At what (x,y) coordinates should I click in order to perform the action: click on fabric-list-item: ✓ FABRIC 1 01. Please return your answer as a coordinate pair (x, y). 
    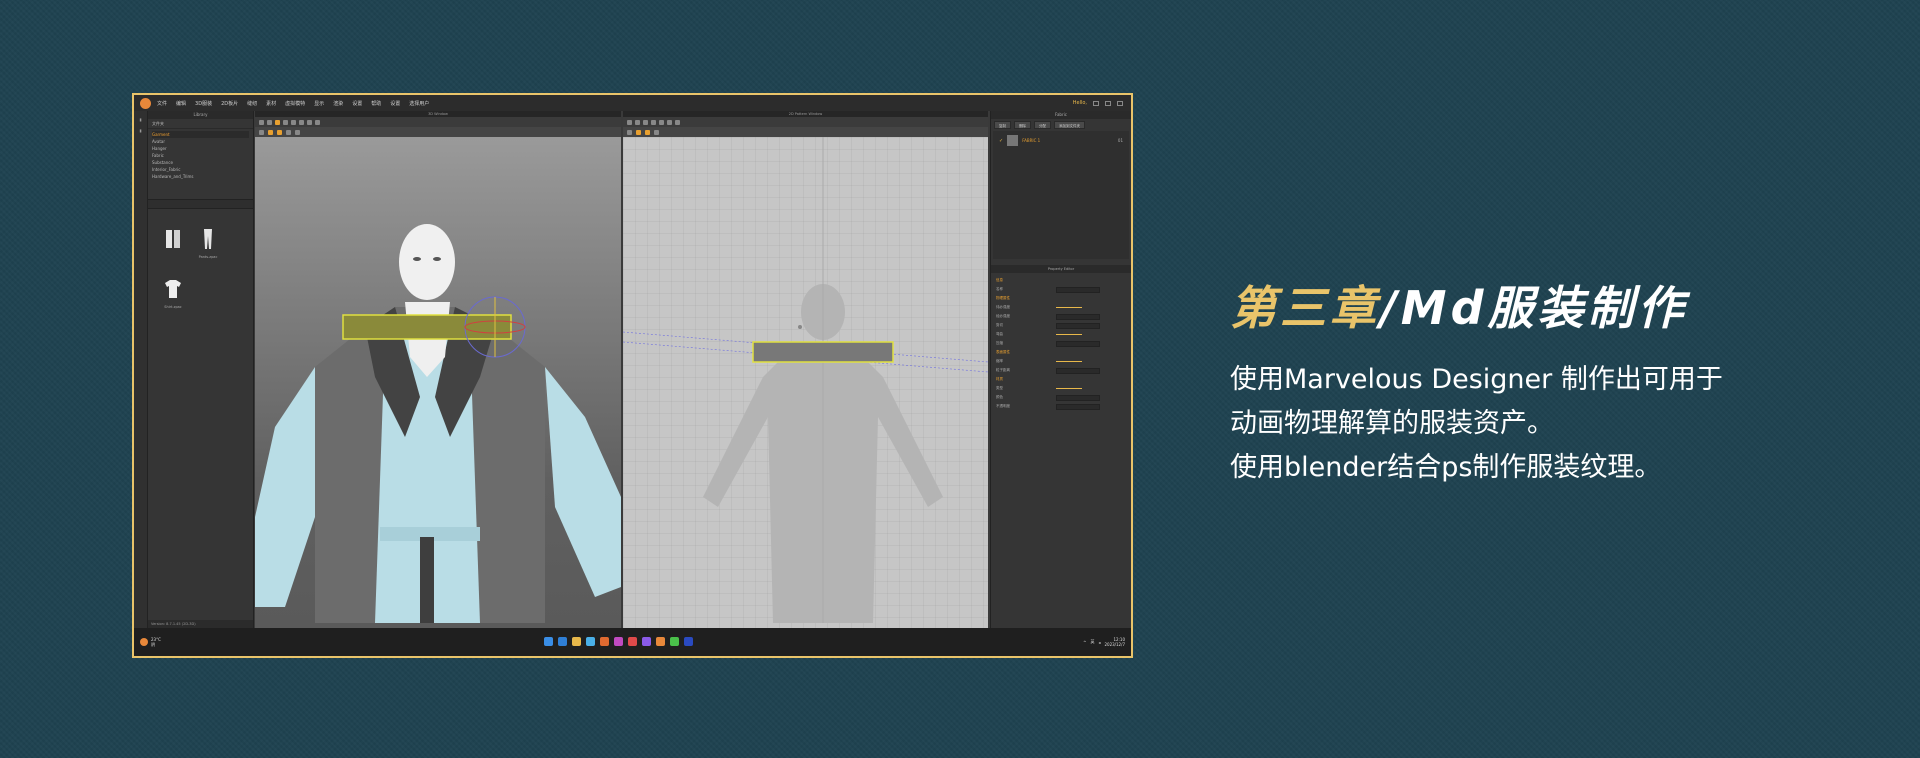
    Looking at the image, I should click on (1061, 140).